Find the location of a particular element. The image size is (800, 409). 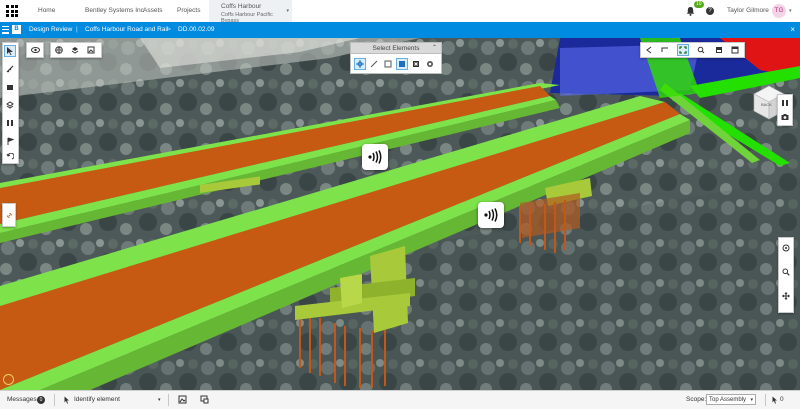

saved-views-icon is located at coordinates (719, 50).